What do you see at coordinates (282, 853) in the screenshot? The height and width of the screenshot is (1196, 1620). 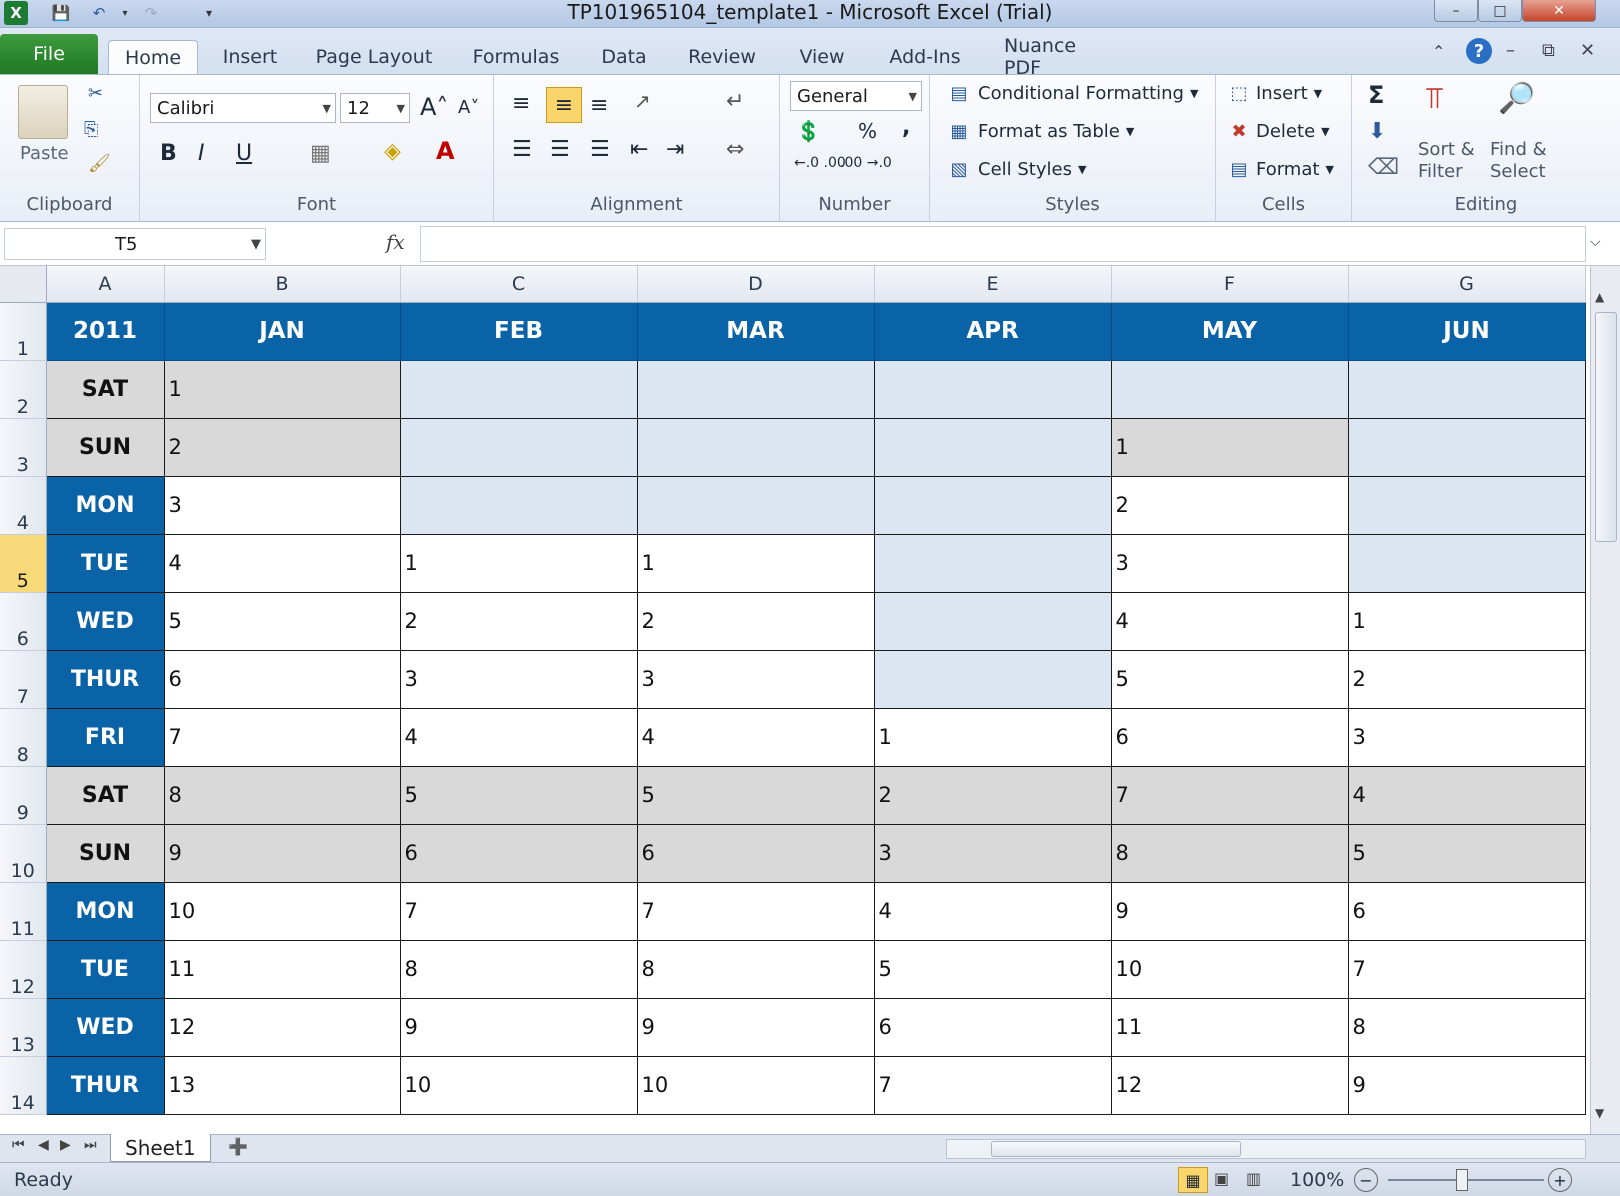 I see `day-cell: 9` at bounding box center [282, 853].